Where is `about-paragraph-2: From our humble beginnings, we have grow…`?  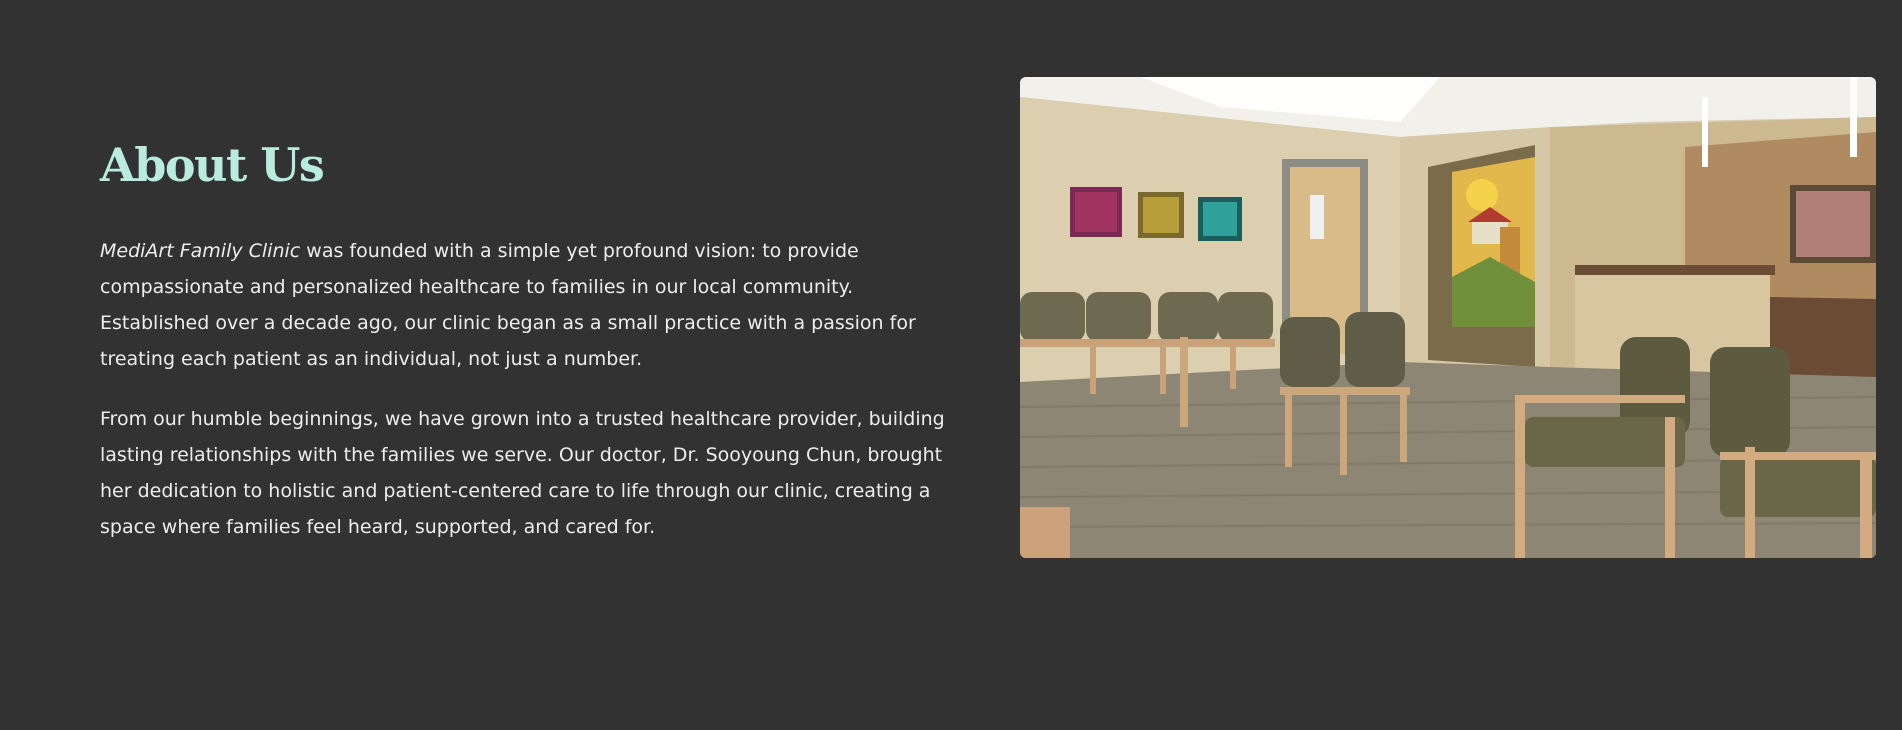 about-paragraph-2: From our humble beginnings, we have grow… is located at coordinates (522, 472).